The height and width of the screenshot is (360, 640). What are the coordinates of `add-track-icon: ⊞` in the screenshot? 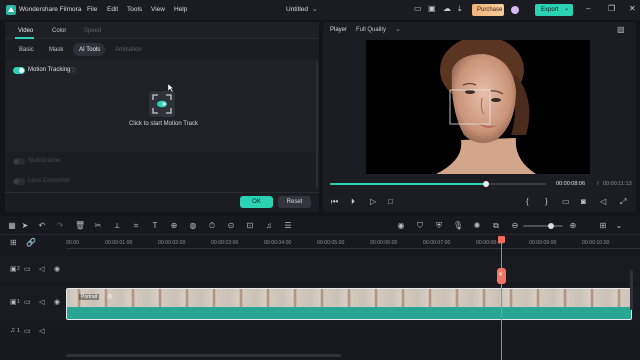 It's located at (13, 242).